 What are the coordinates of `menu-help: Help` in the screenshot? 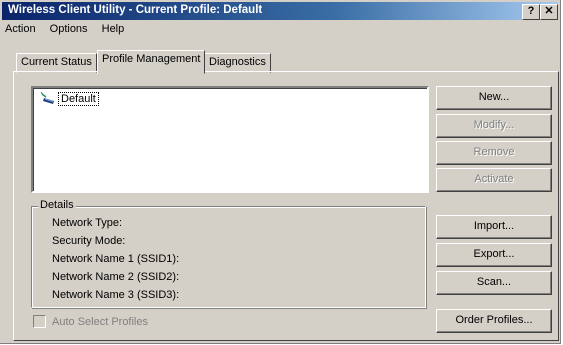 It's located at (113, 29).